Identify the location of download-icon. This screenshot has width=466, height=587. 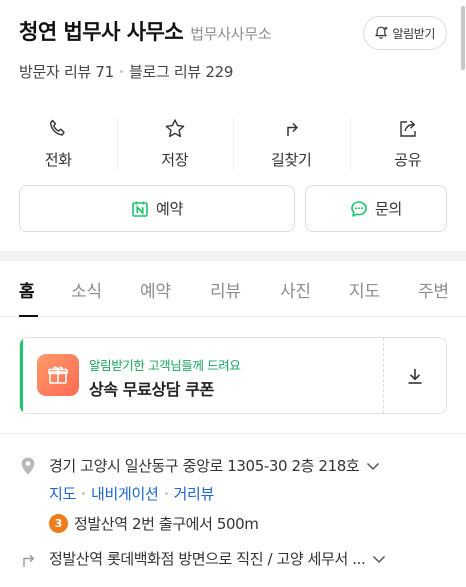
(415, 376).